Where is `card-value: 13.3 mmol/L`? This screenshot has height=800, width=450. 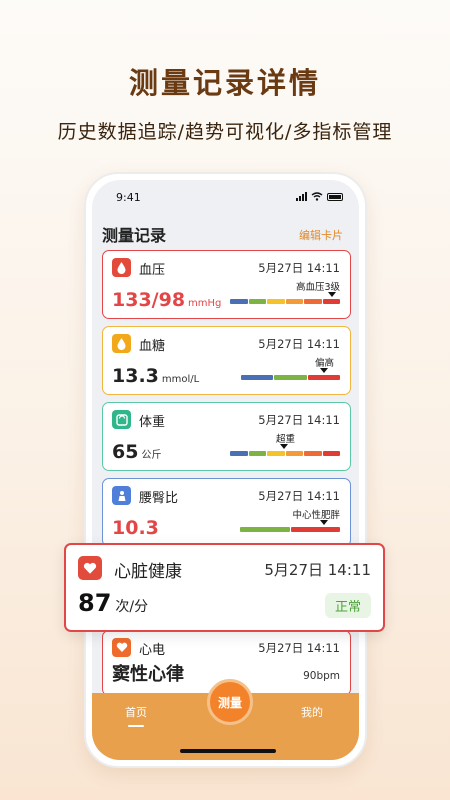 card-value: 13.3 mmol/L is located at coordinates (155, 376).